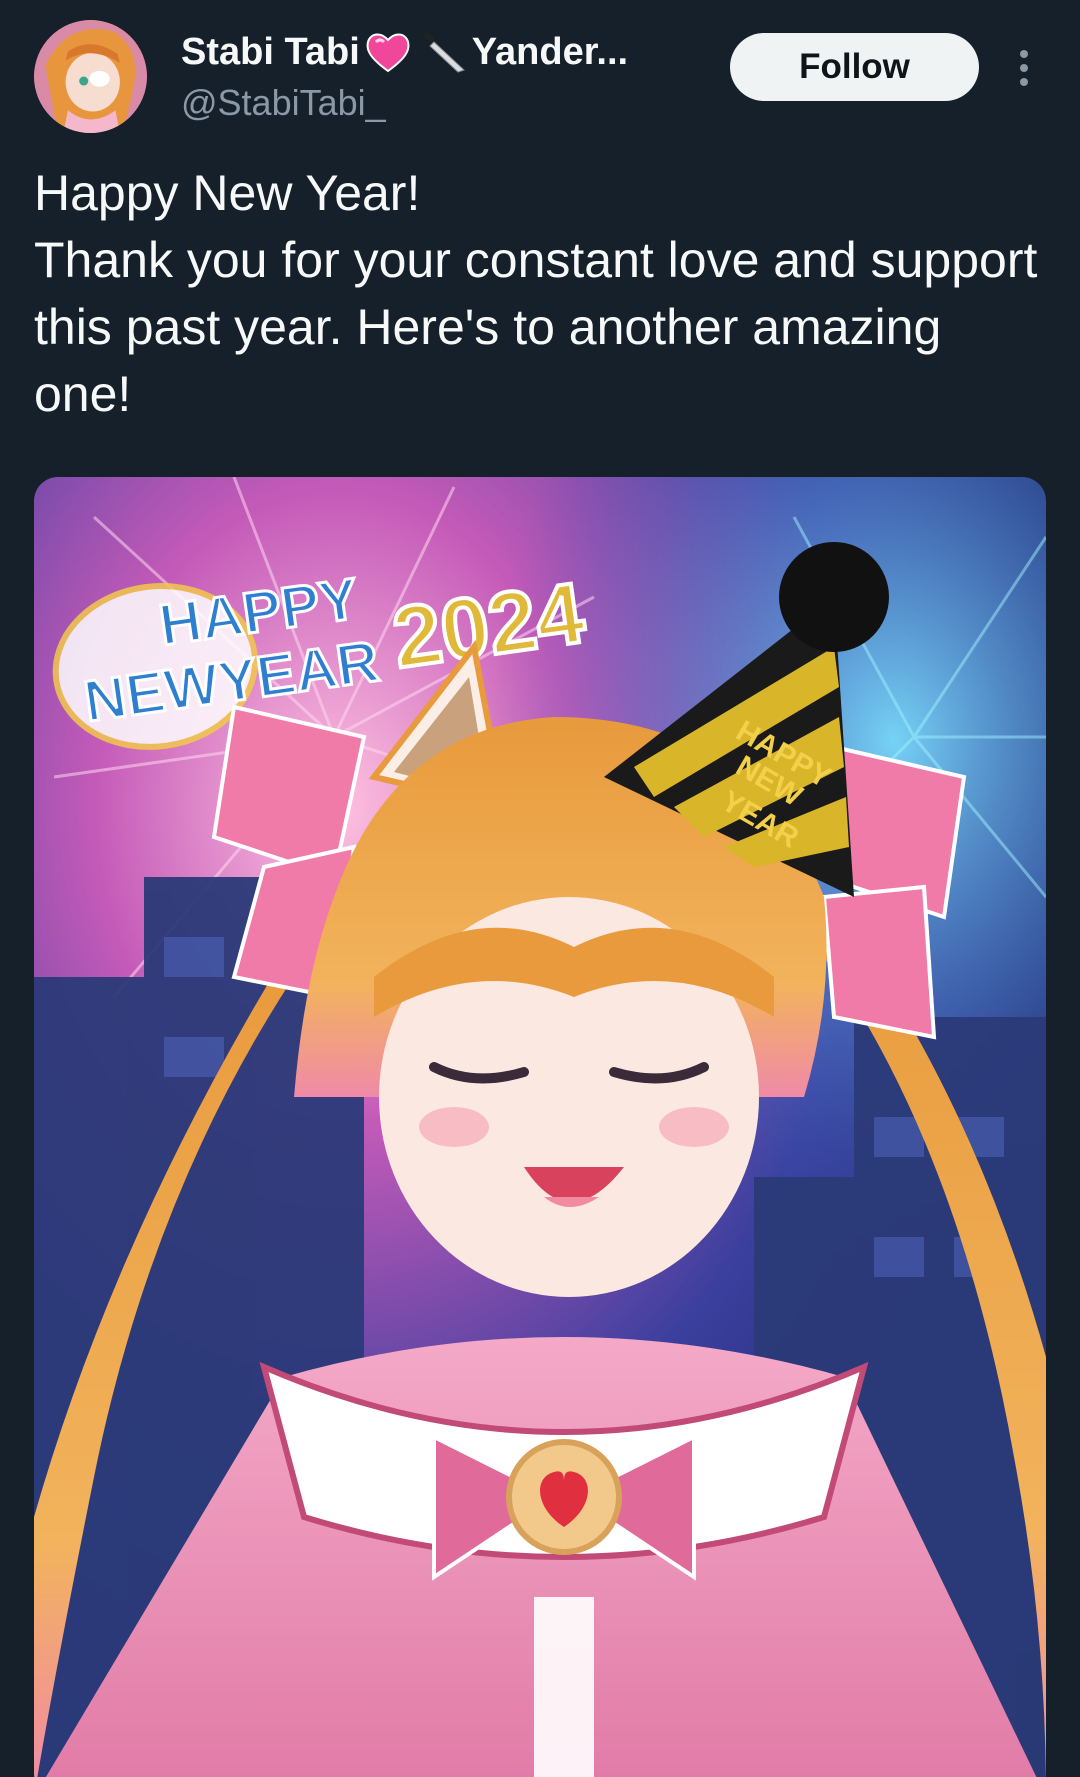 This screenshot has width=1080, height=1777. Describe the element at coordinates (444, 52) in the screenshot. I see `knife-icon` at that location.